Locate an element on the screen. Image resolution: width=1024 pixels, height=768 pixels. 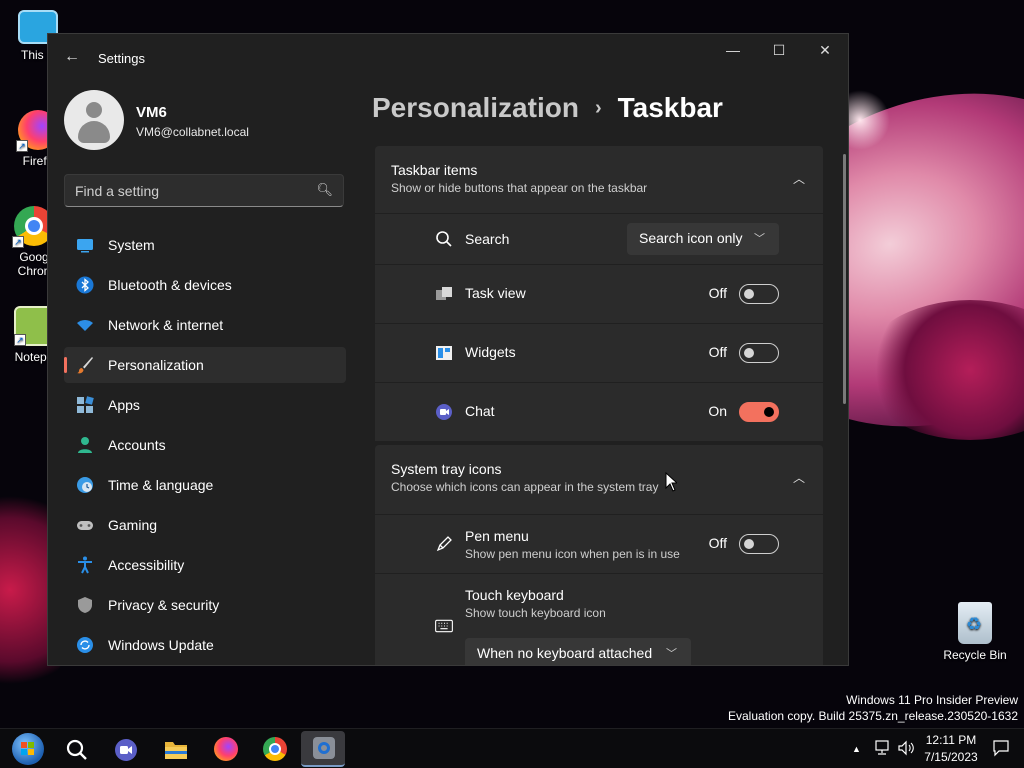
sidebar-item-gaming: Gaming is located at coordinates (205, 525).